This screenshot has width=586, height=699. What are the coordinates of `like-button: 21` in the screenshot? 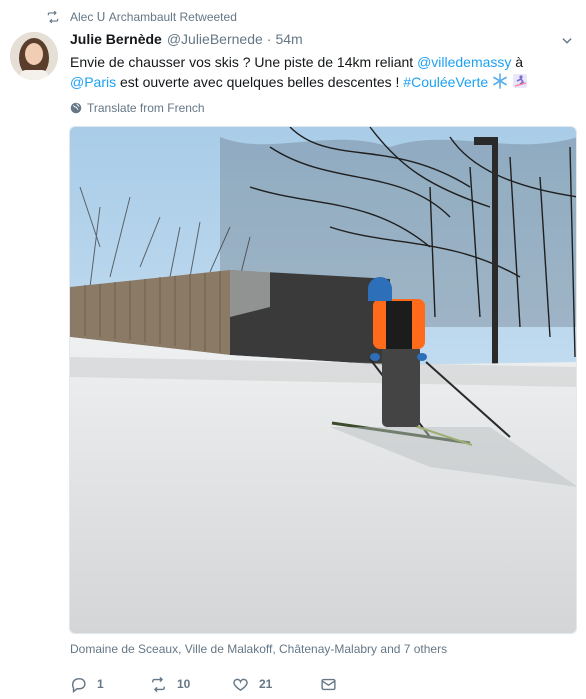 It's located at (276, 684).